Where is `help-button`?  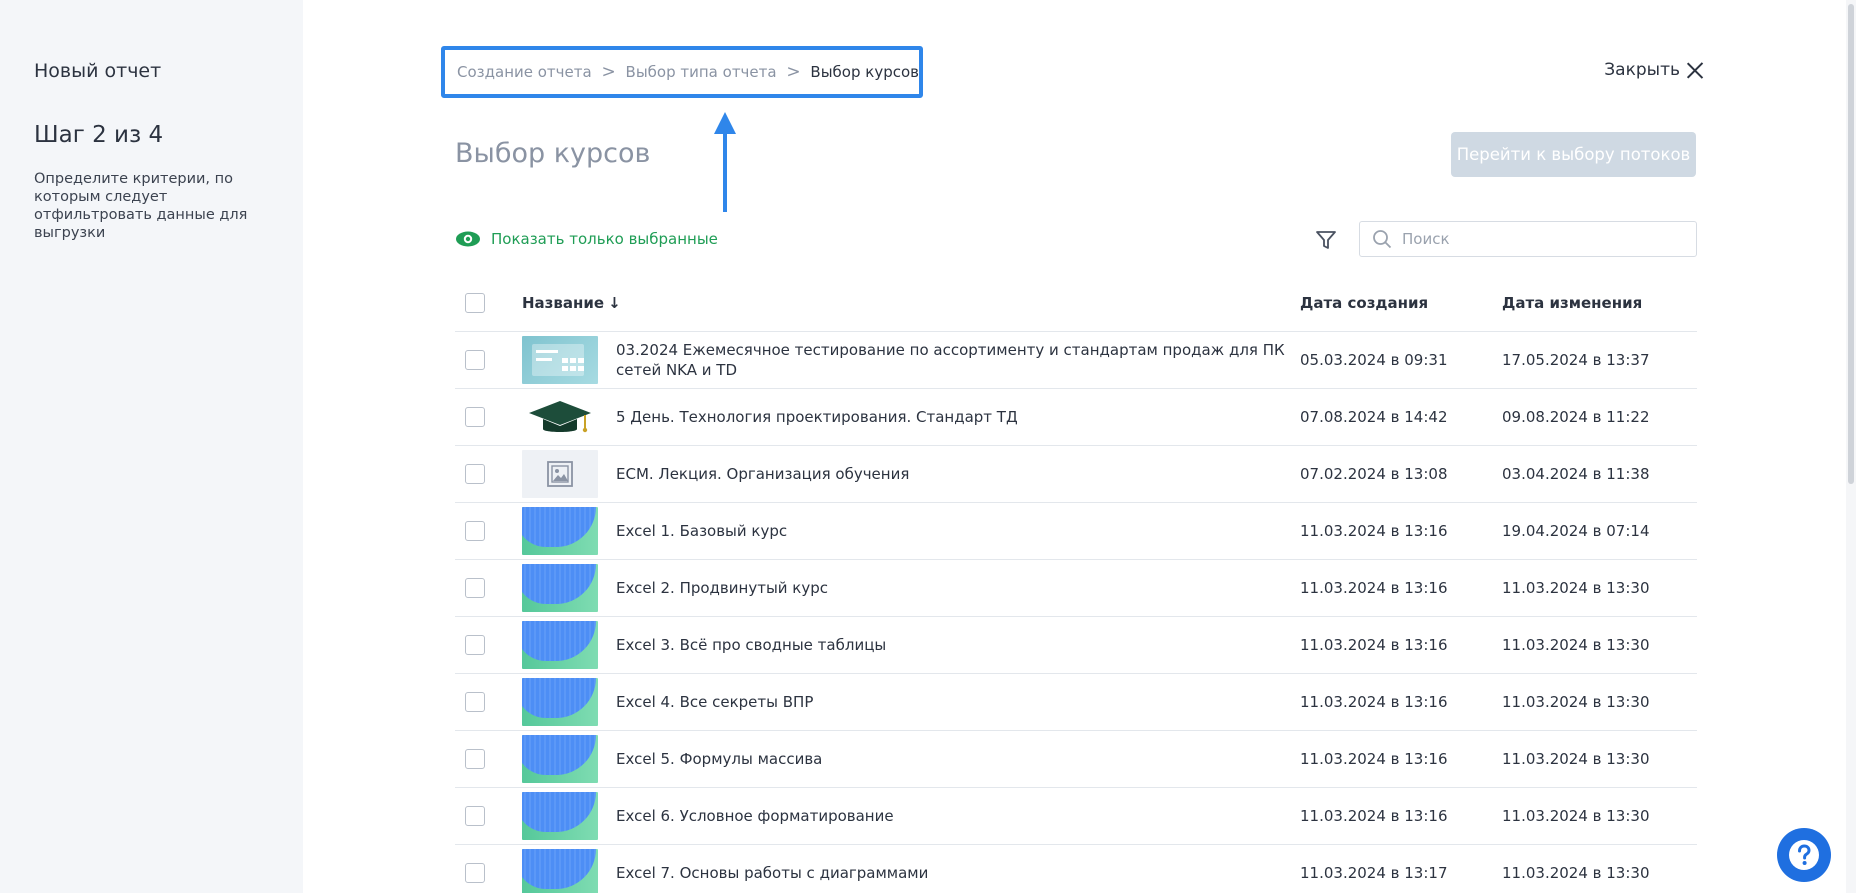 help-button is located at coordinates (1804, 855).